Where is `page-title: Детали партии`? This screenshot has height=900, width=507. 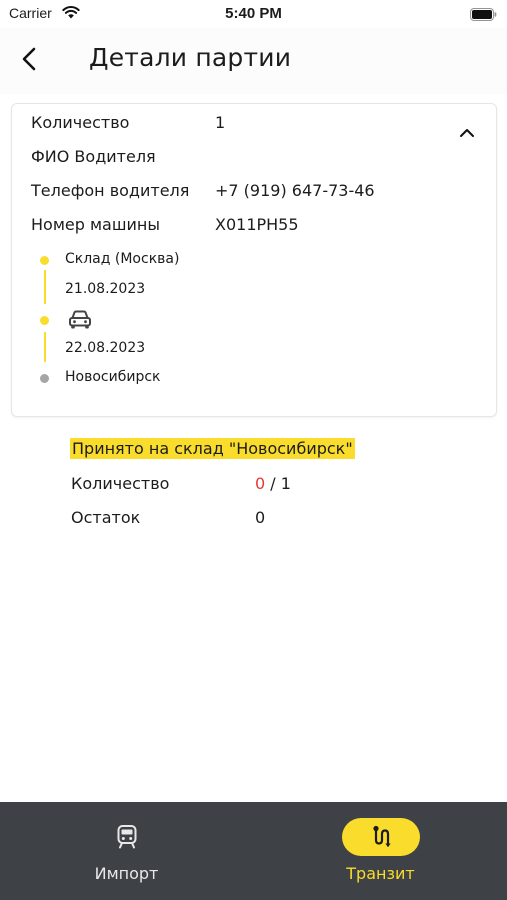 page-title: Детали партии is located at coordinates (190, 57).